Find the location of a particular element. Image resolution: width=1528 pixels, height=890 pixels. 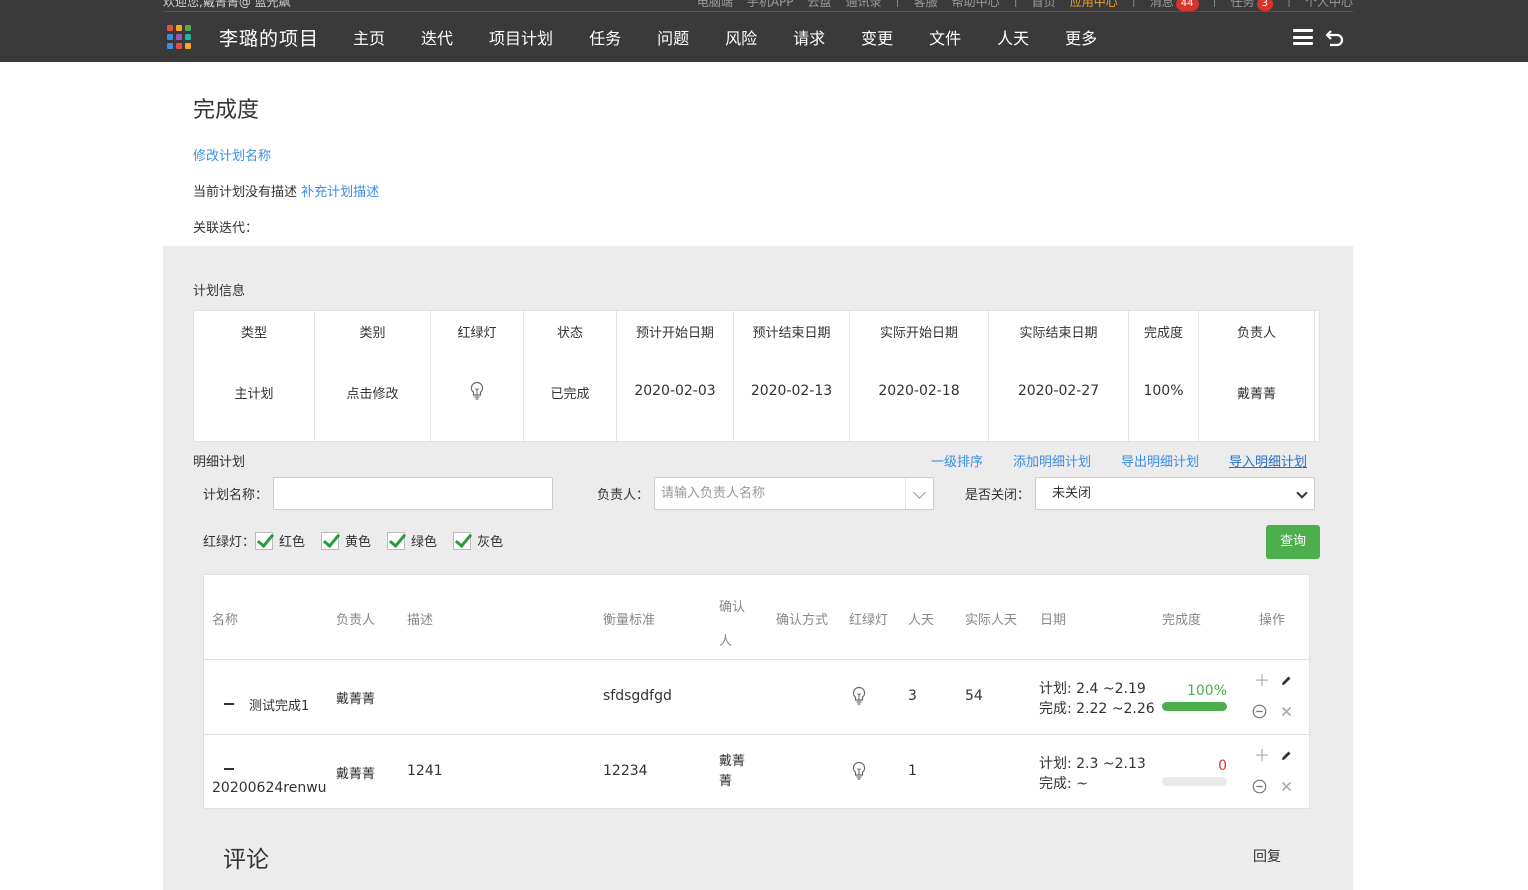

row-progress-text: 100% is located at coordinates (1206, 691).